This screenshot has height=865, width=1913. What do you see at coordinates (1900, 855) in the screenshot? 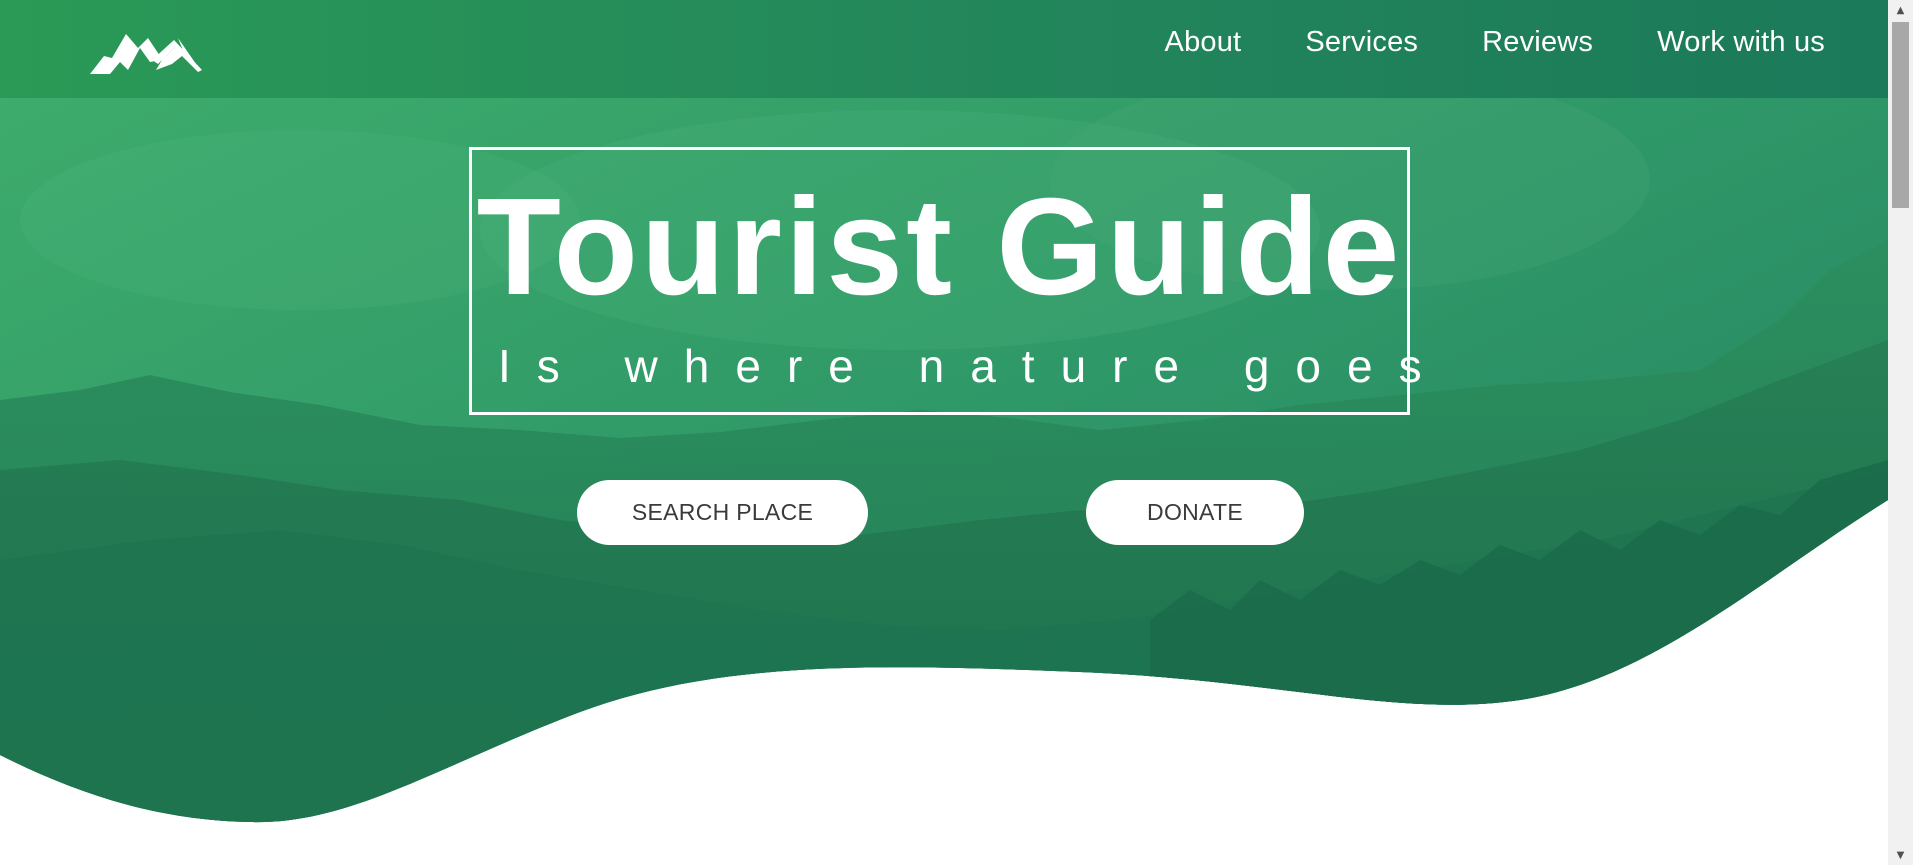
I see `scroll-down-arrow-icon: ▼` at bounding box center [1900, 855].